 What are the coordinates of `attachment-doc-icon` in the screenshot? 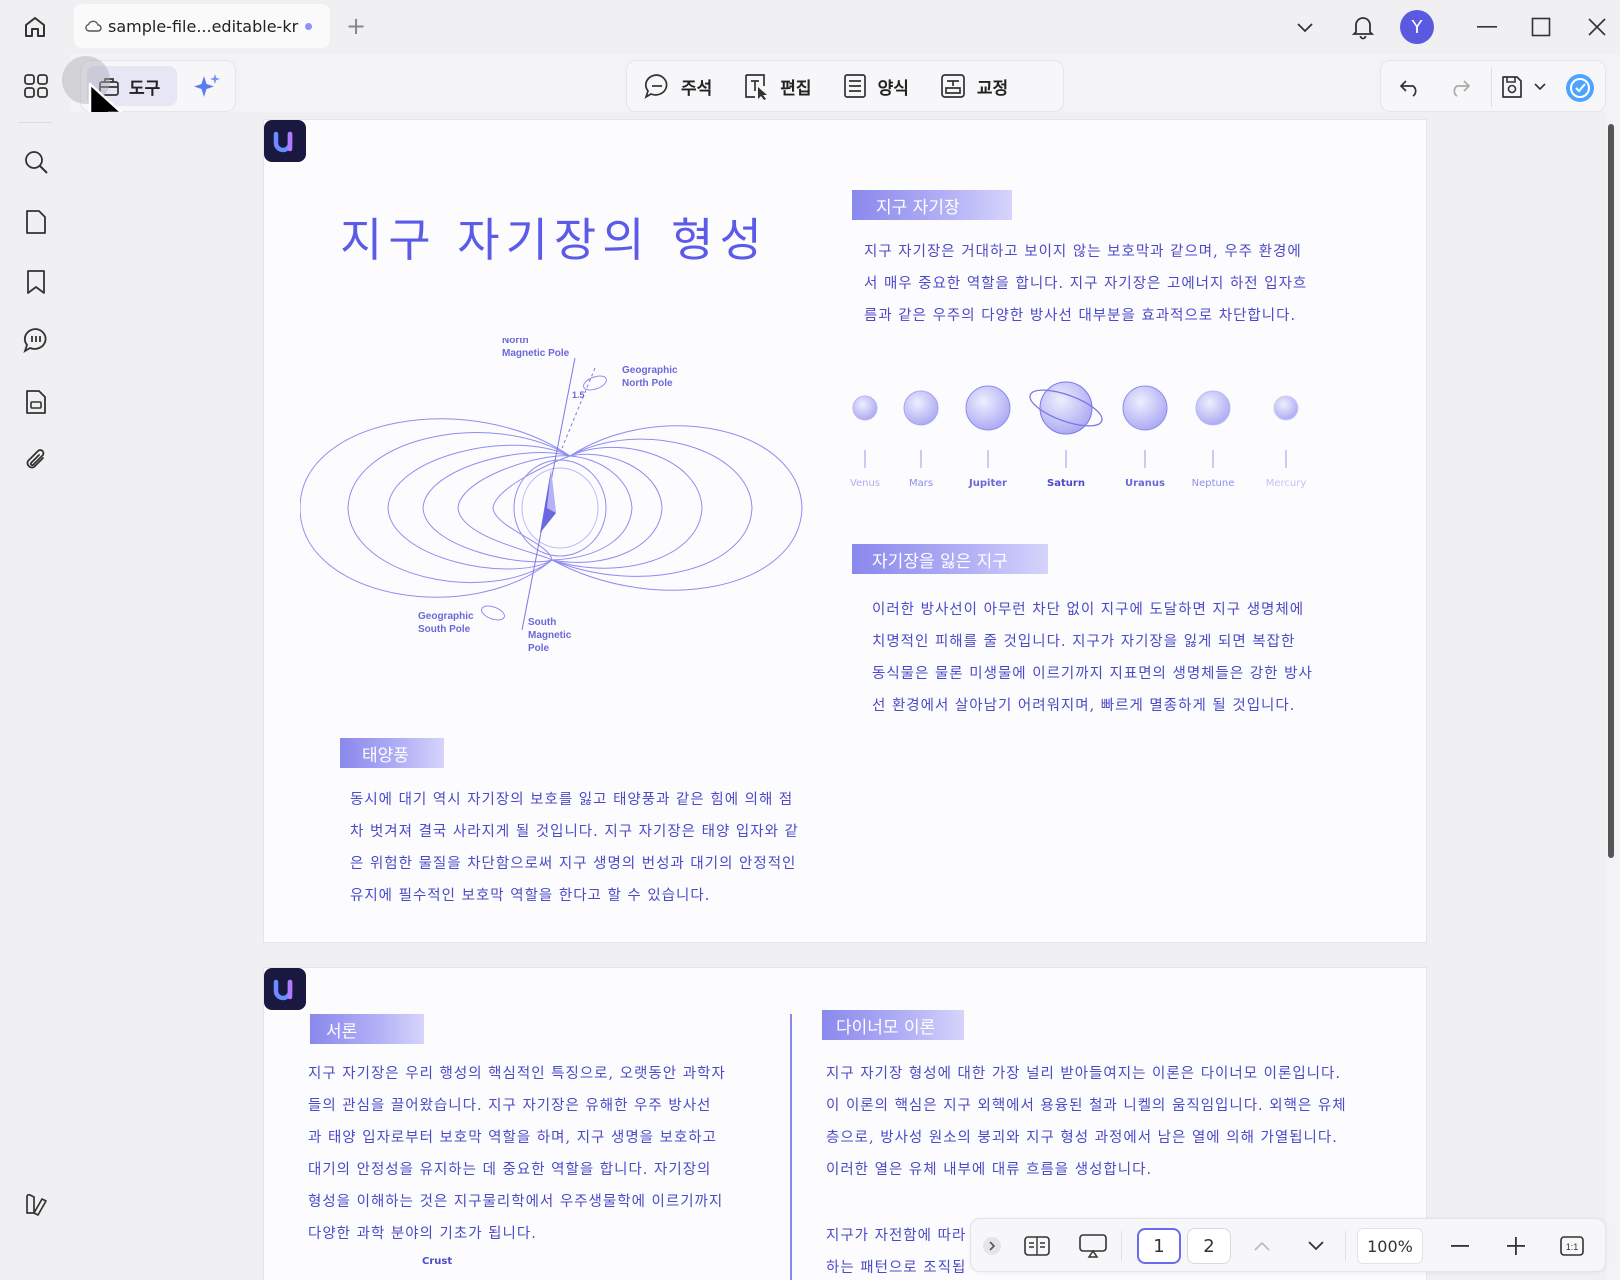 It's located at (36, 402).